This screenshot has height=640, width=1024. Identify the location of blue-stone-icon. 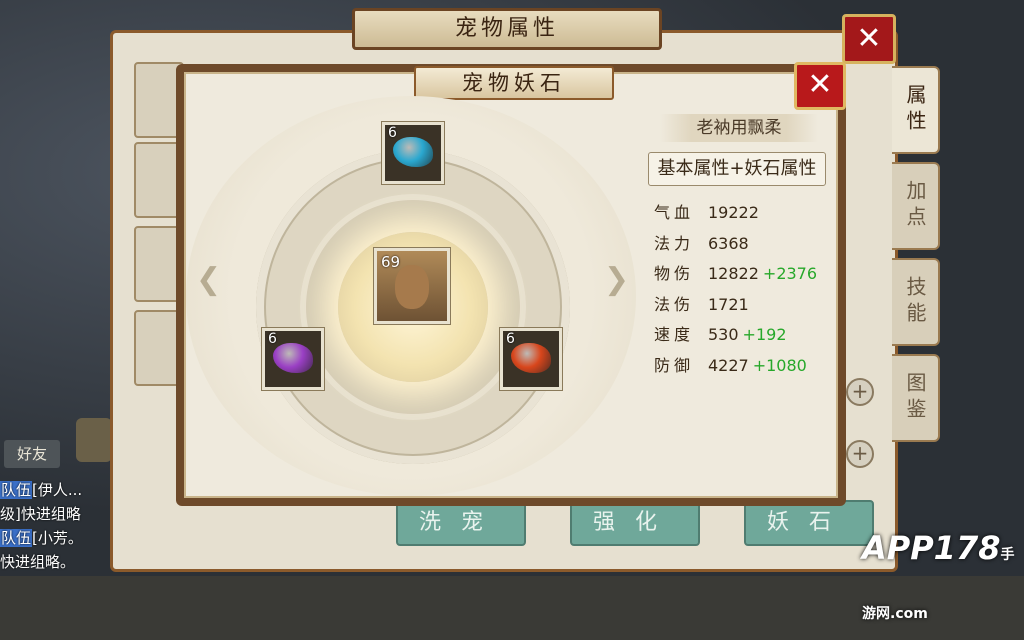
(413, 152).